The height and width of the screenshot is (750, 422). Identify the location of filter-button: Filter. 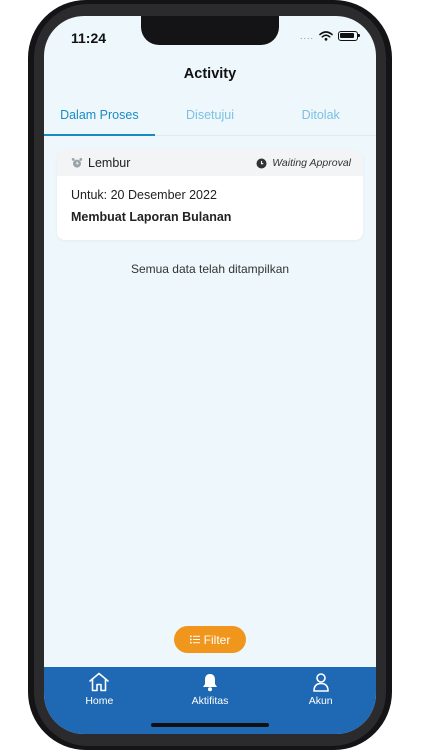
(210, 639).